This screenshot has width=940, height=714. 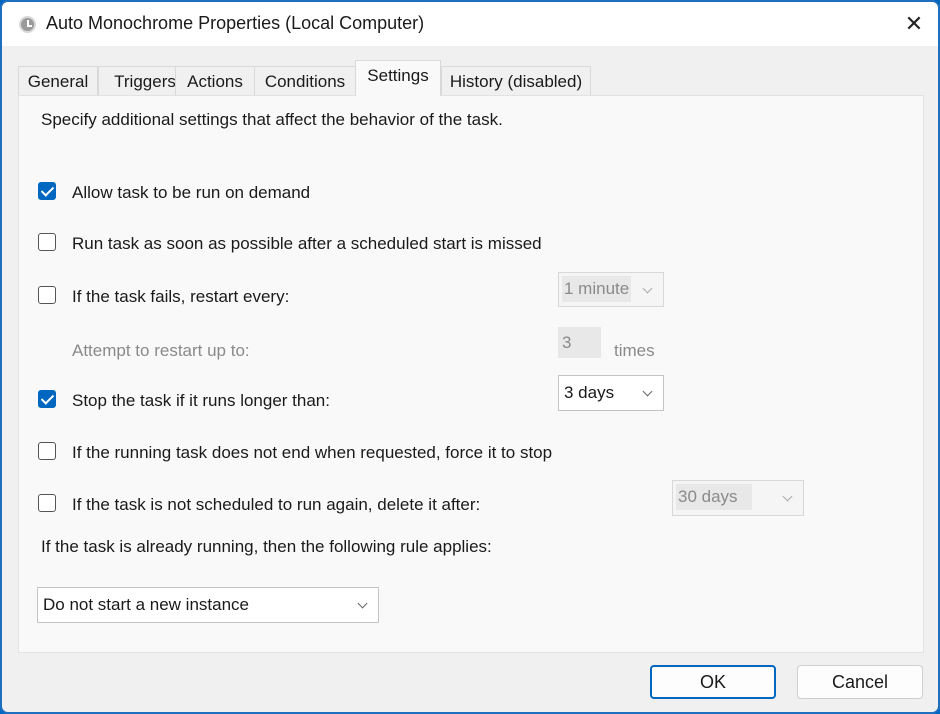 What do you see at coordinates (713, 682) in the screenshot?
I see `ok-button: OK` at bounding box center [713, 682].